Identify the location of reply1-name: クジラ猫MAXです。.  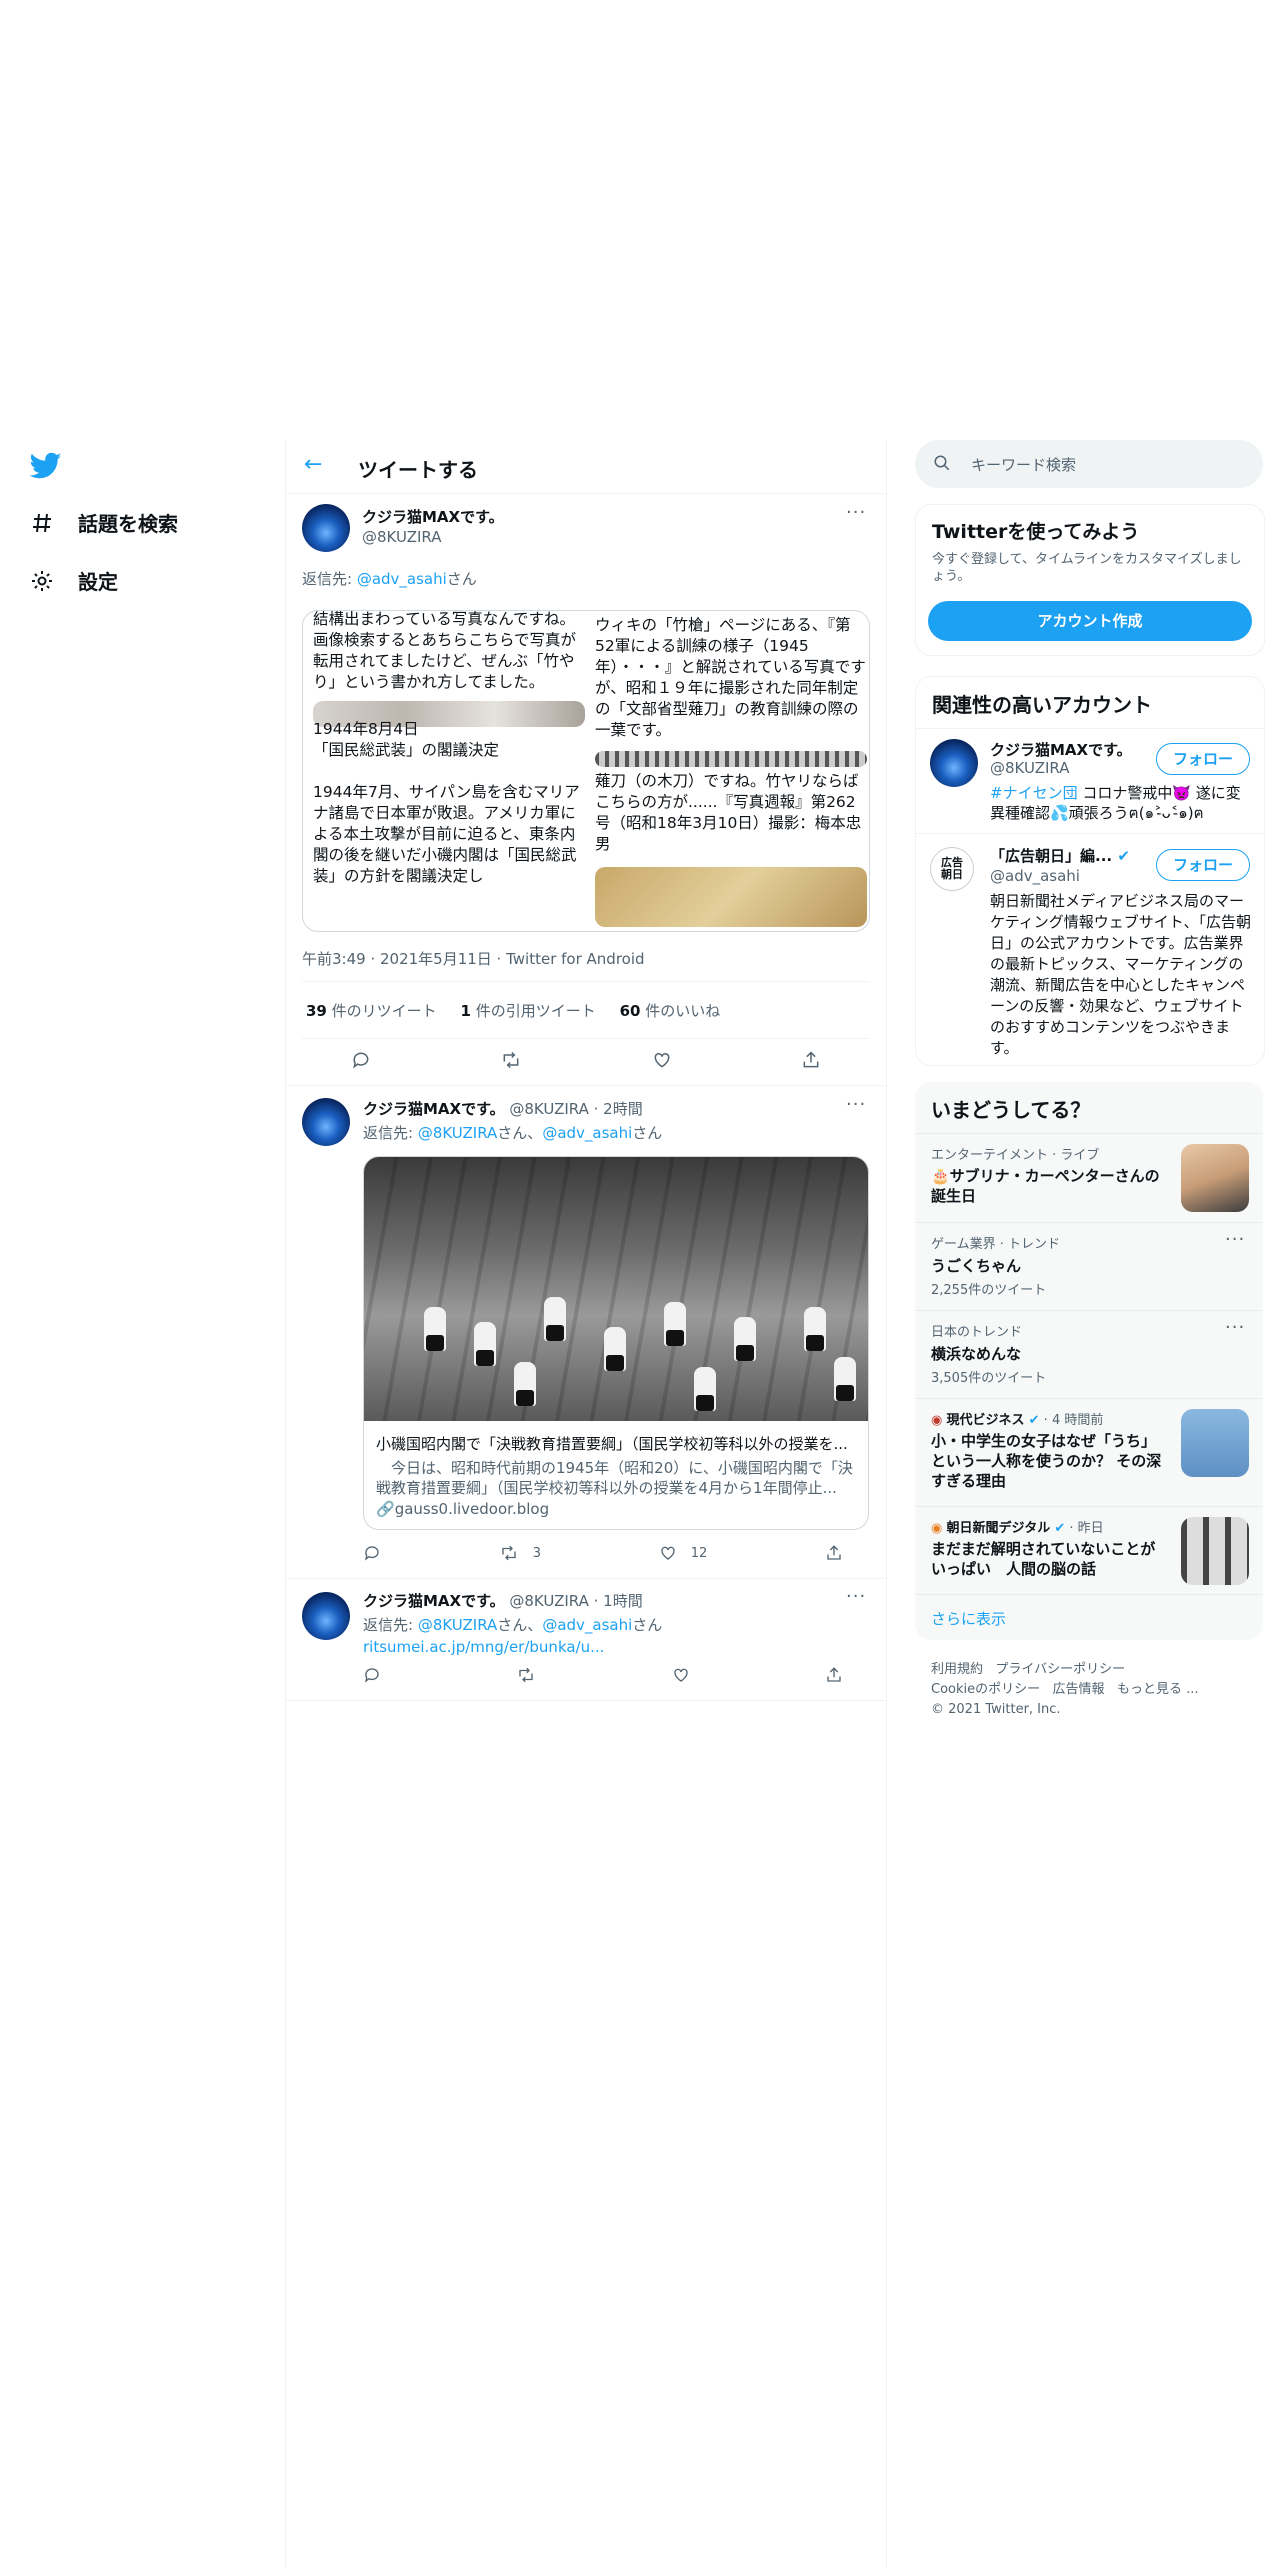
(434, 1109).